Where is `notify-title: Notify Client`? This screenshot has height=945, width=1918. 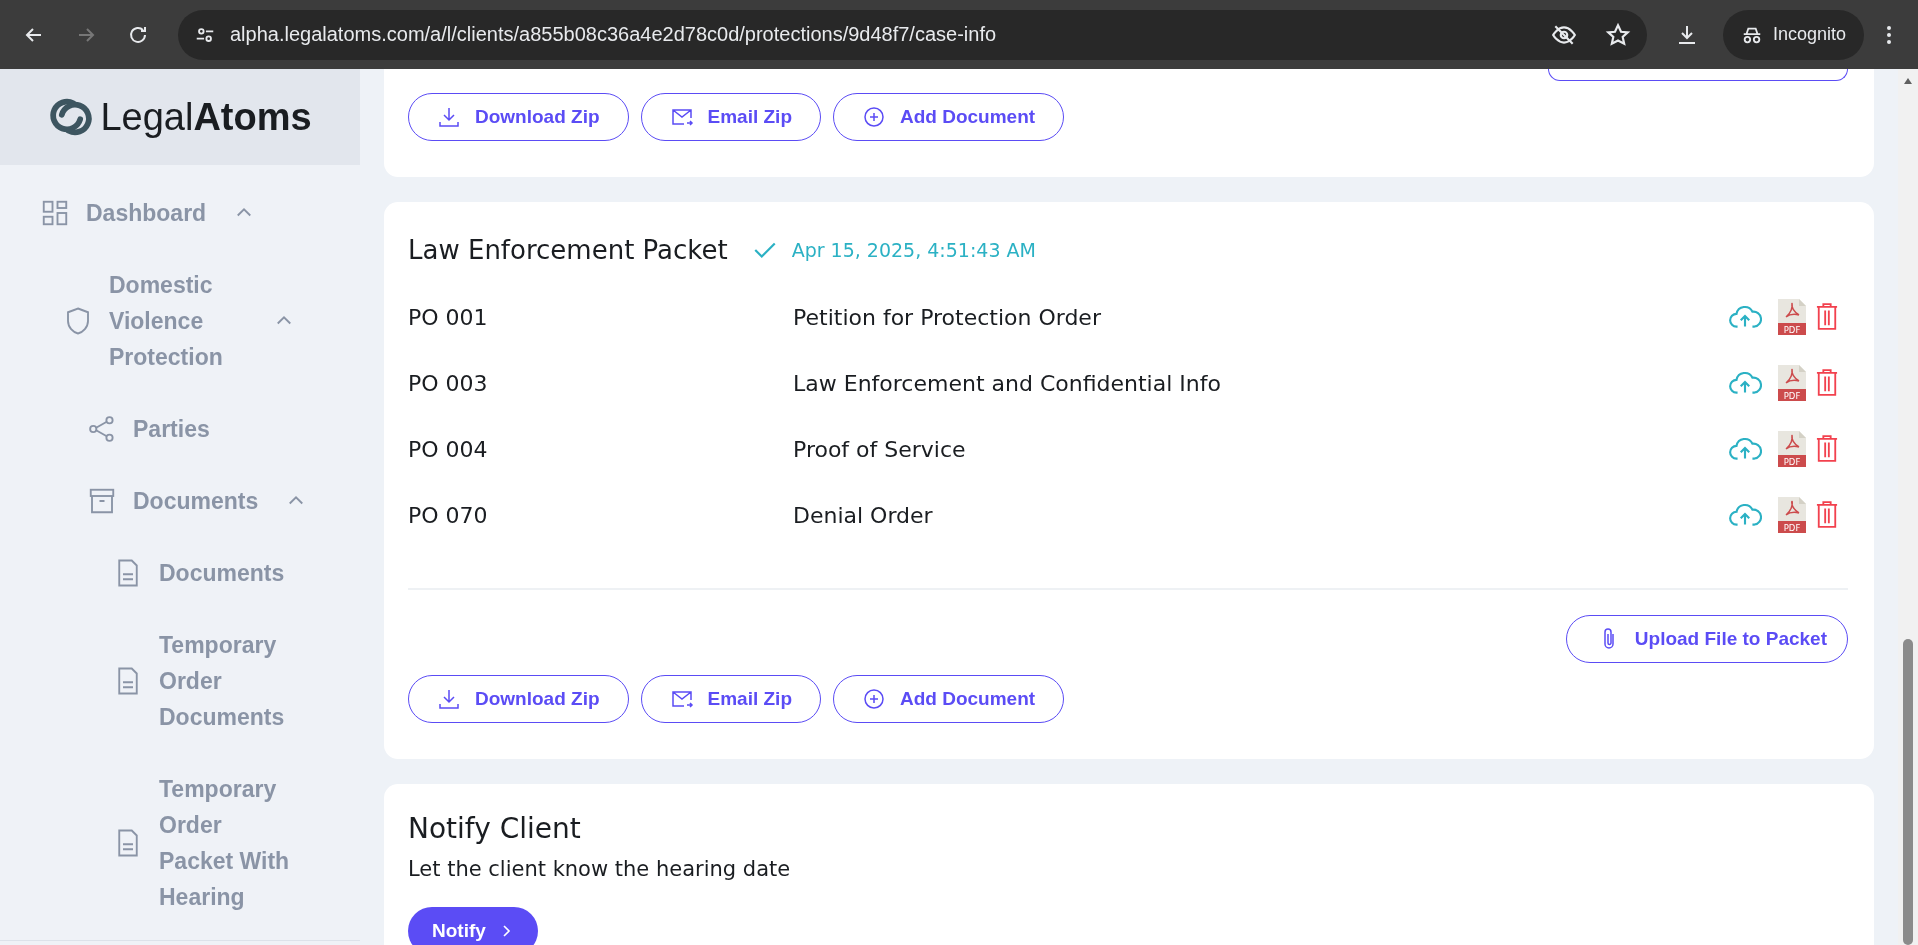 notify-title: Notify Client is located at coordinates (495, 828).